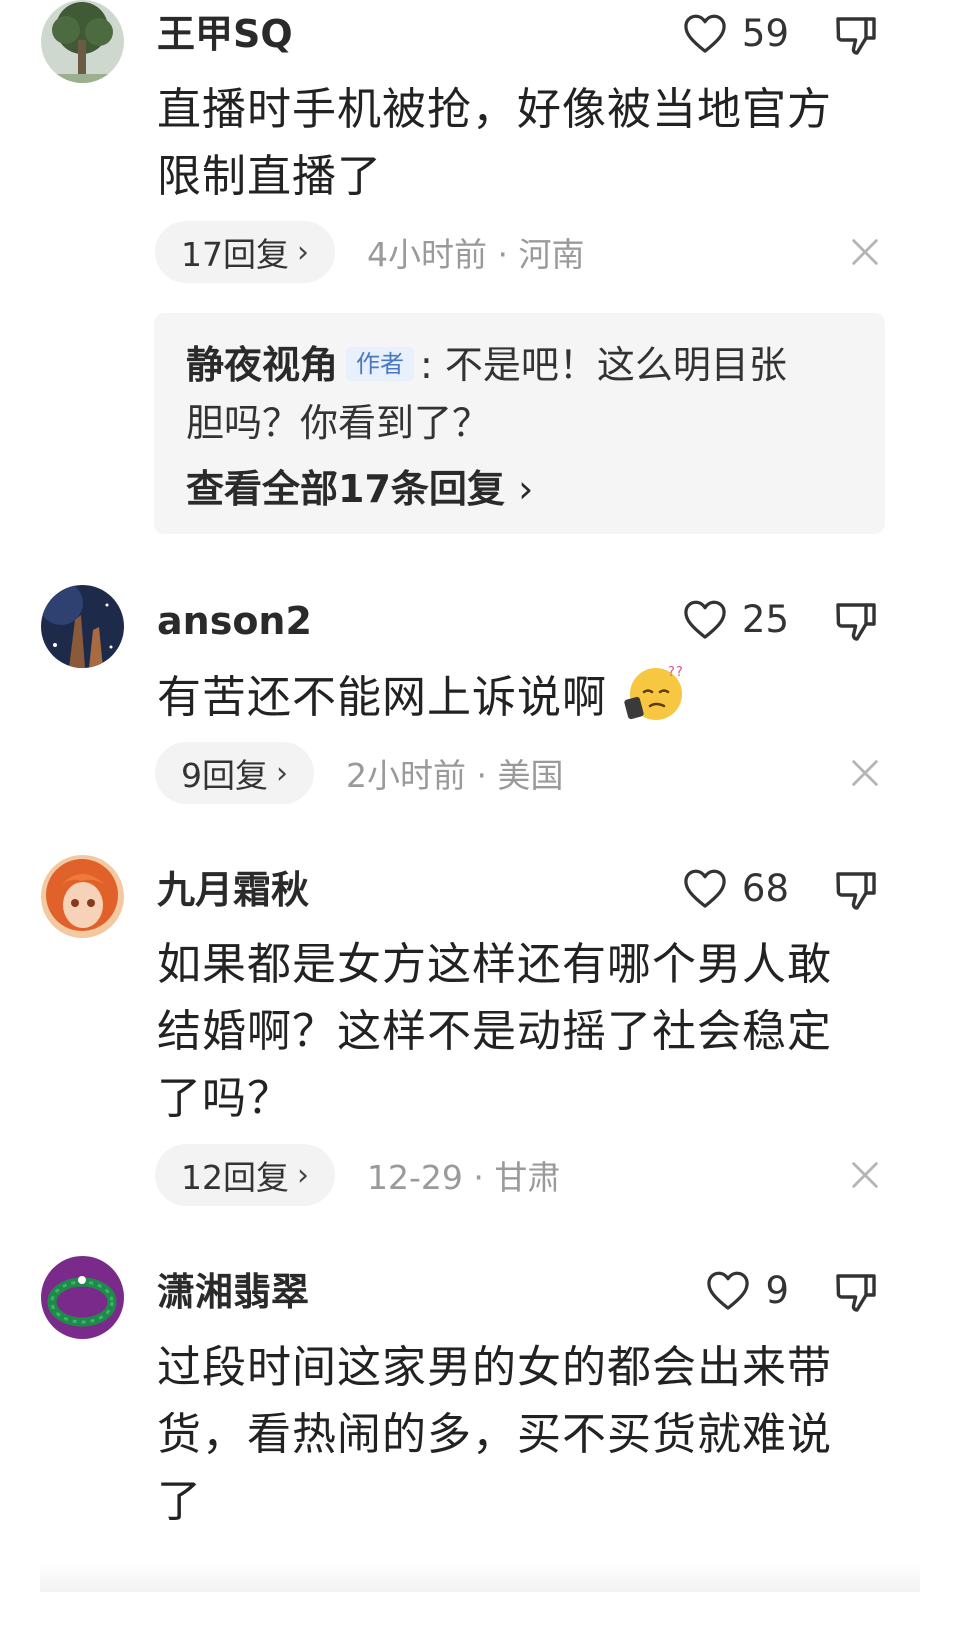 The image size is (959, 1626). Describe the element at coordinates (233, 890) in the screenshot. I see `username: 九月霜秋` at that location.